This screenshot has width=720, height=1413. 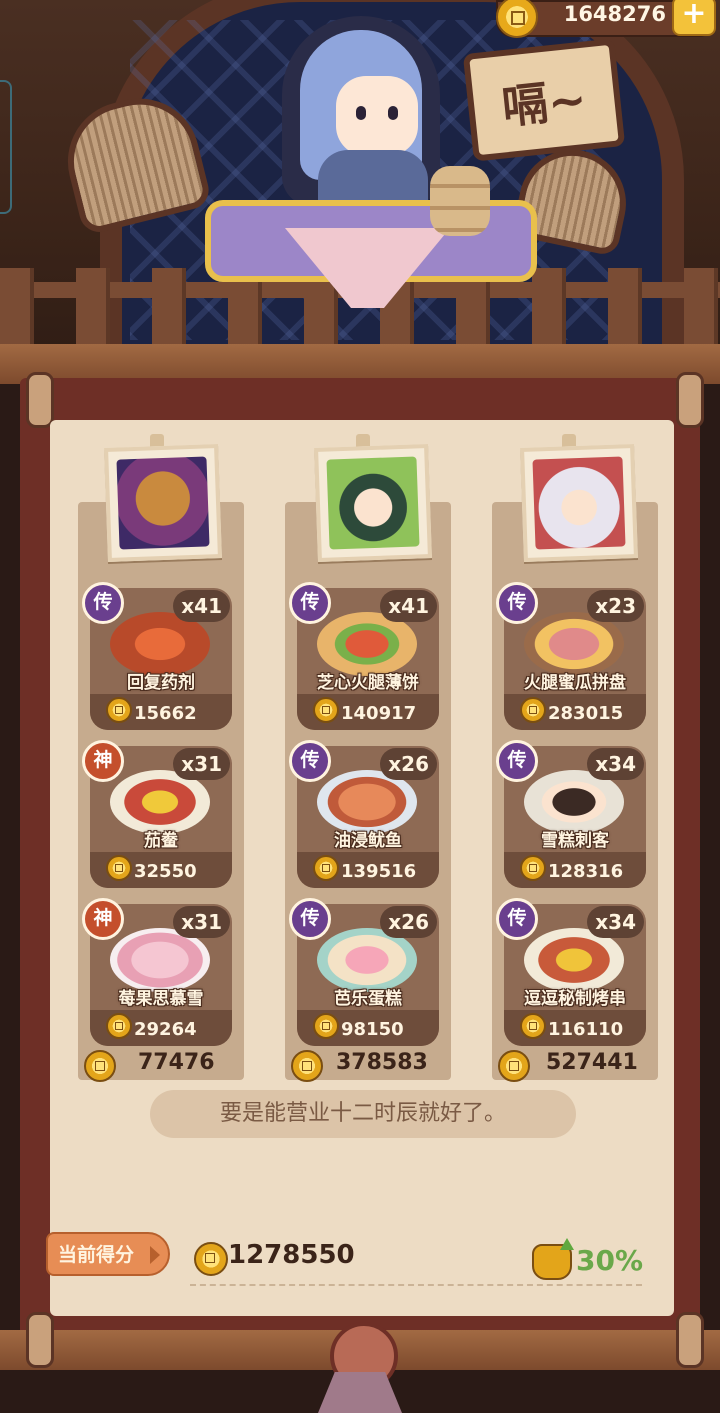 What do you see at coordinates (694, 18) in the screenshot?
I see `add-coins-button: +` at bounding box center [694, 18].